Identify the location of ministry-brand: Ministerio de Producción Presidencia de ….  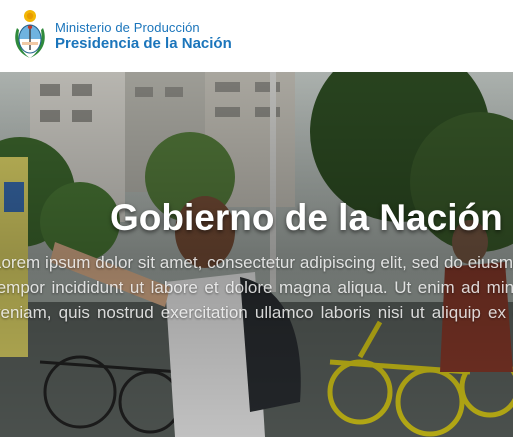
(143, 36).